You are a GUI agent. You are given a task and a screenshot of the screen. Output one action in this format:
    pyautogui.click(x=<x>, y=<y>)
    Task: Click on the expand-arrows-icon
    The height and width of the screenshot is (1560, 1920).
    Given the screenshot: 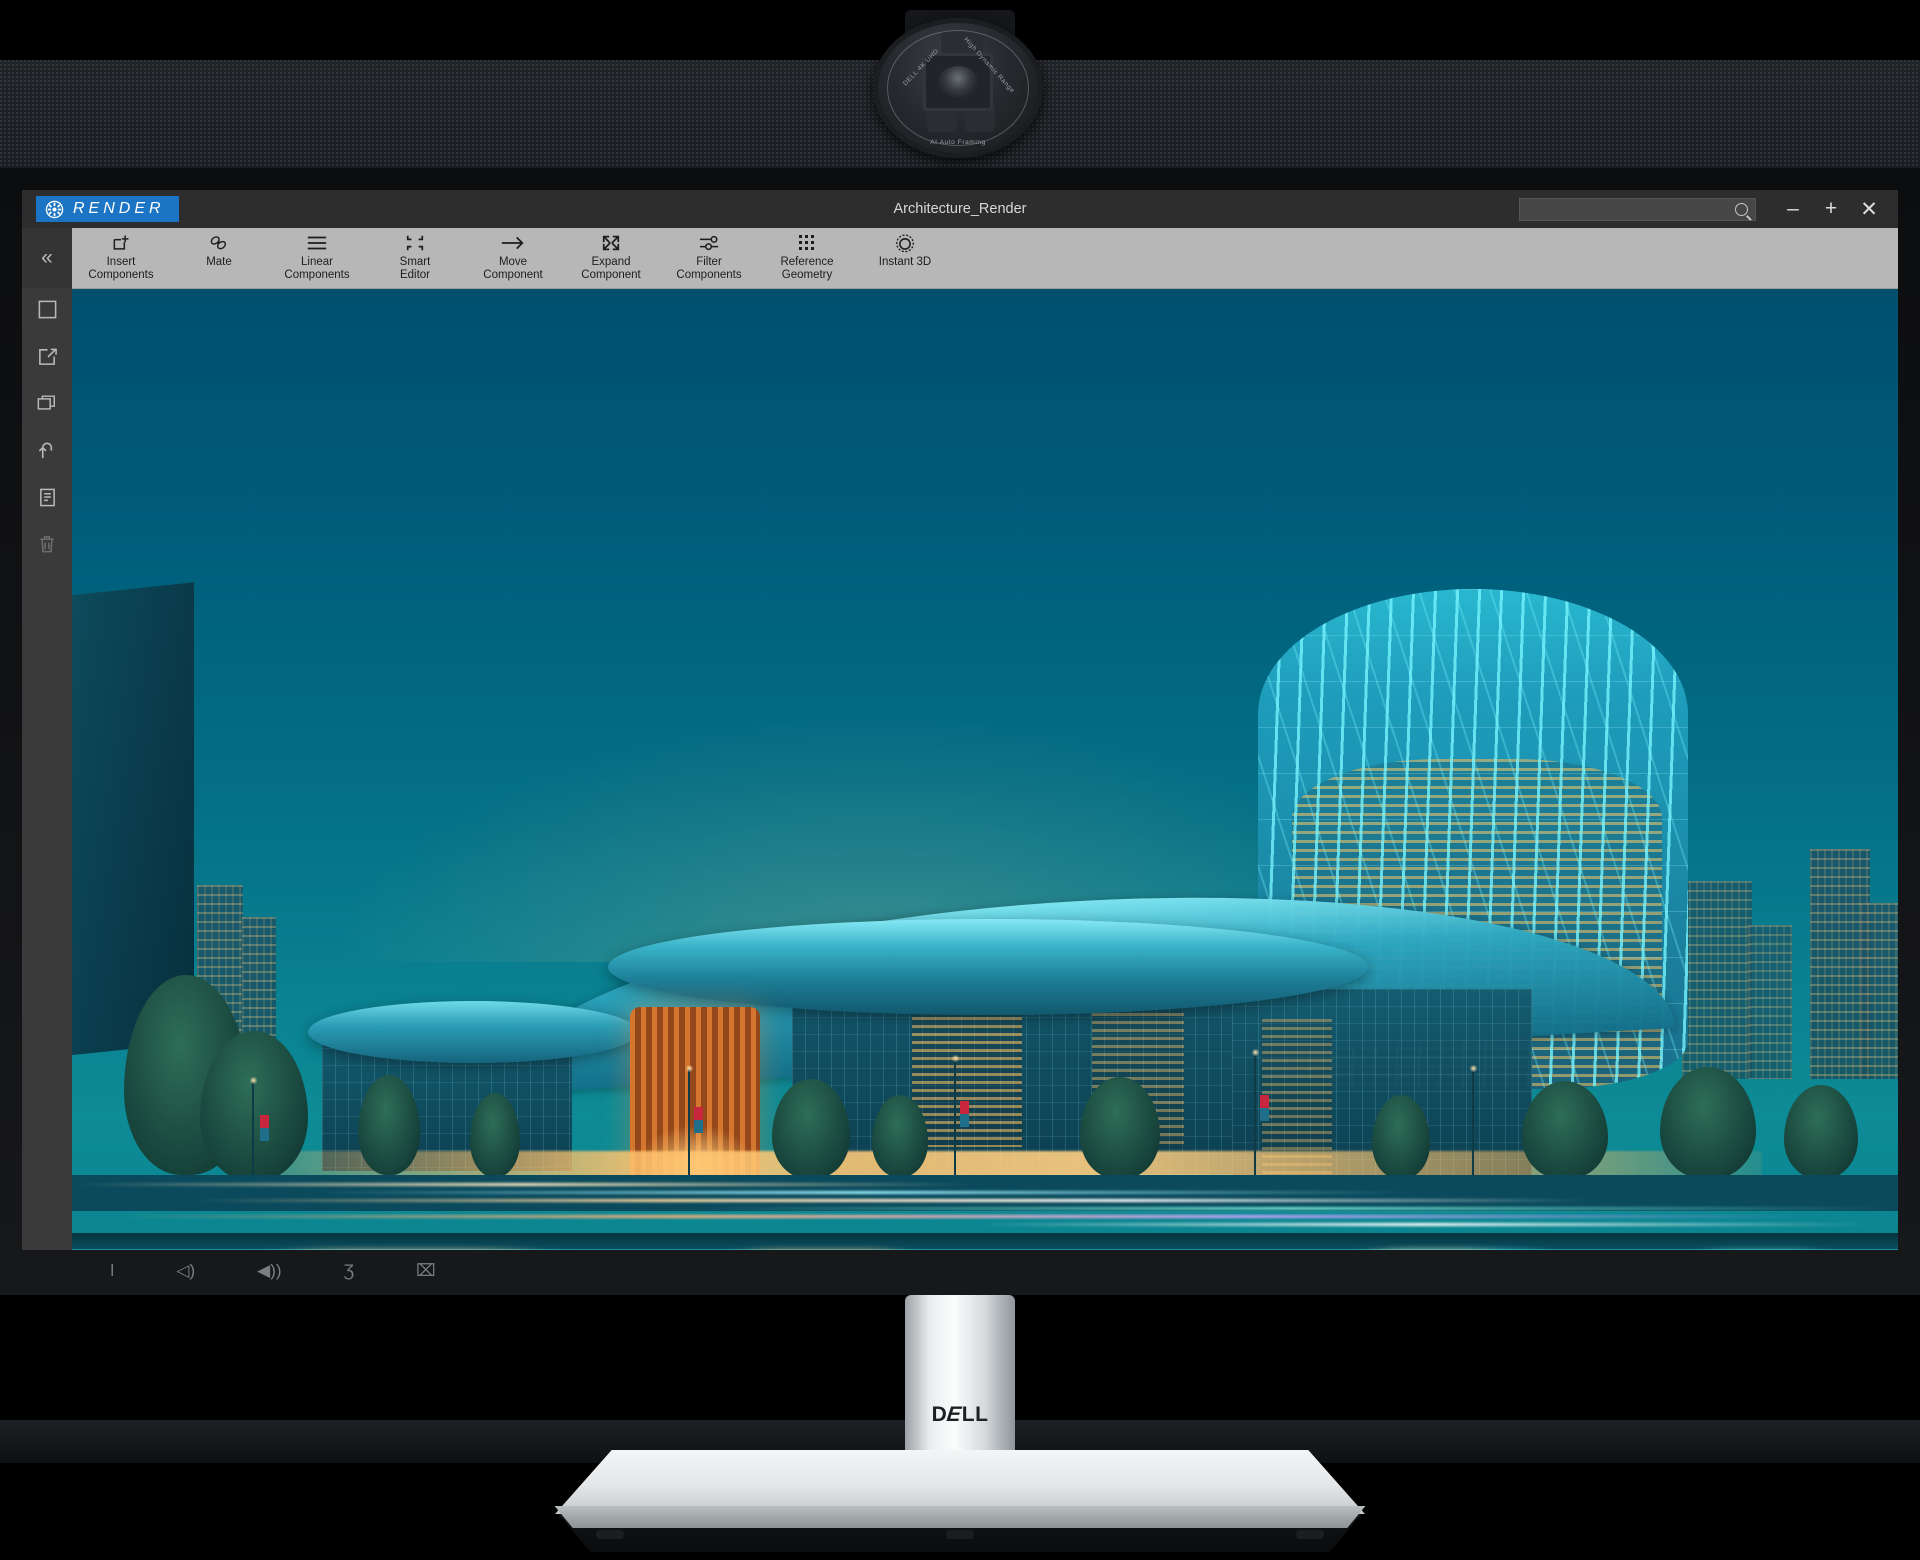 What is the action you would take?
    pyautogui.click(x=611, y=243)
    